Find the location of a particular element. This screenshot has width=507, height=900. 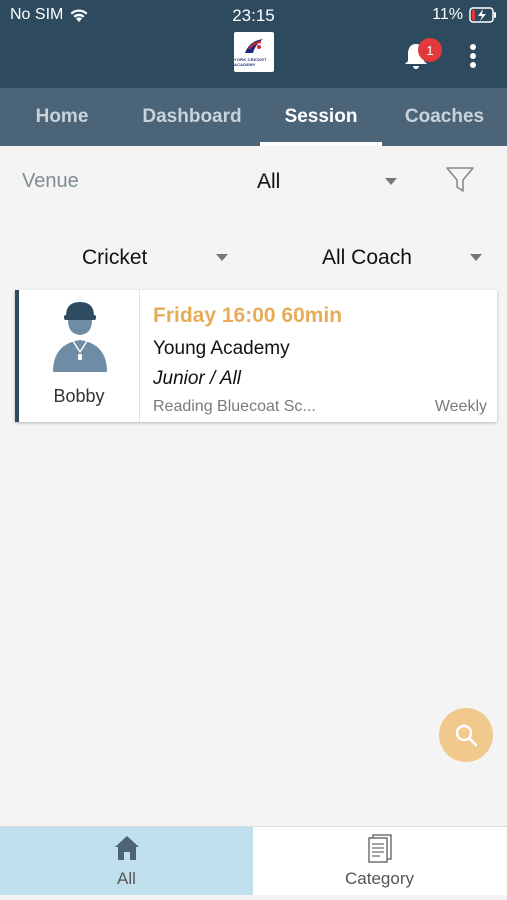

bottom-nav-category: Category is located at coordinates (379, 861).